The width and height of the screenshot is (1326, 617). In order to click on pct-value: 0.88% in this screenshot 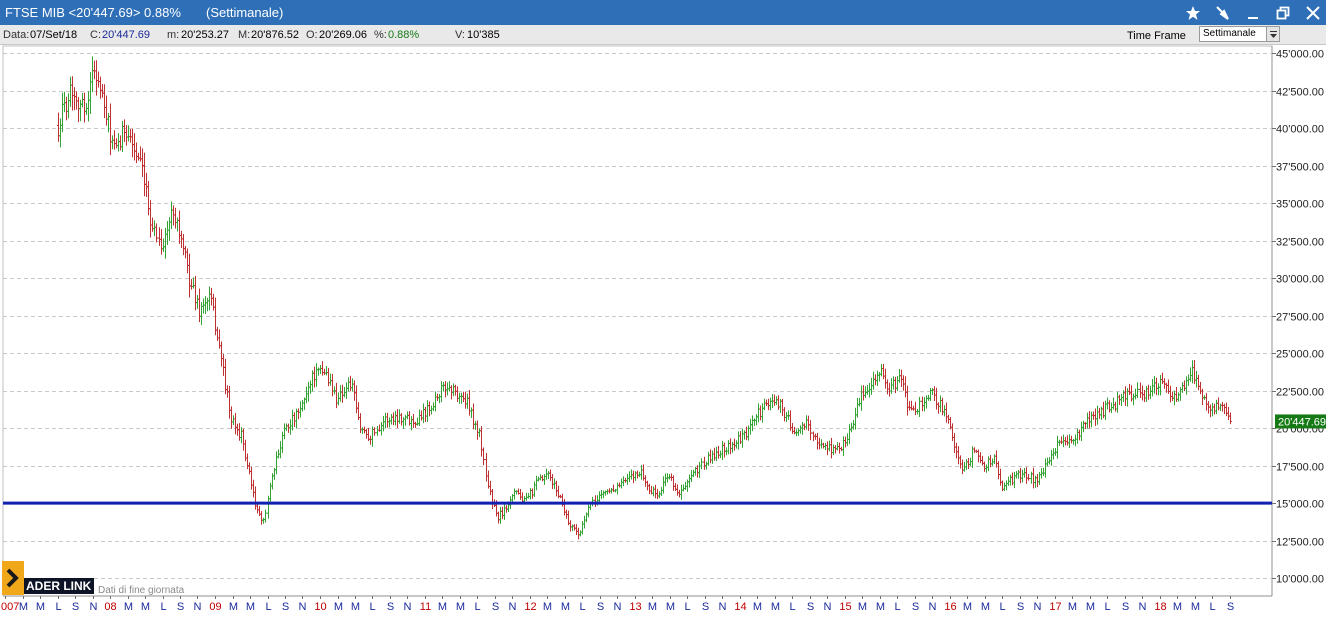, I will do `click(404, 35)`.